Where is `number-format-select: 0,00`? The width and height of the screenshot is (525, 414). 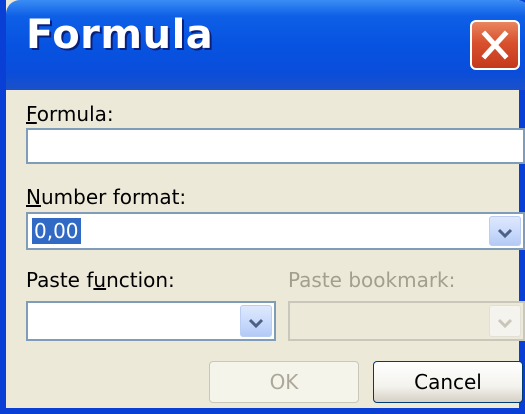
number-format-select: 0,00 is located at coordinates (275, 231).